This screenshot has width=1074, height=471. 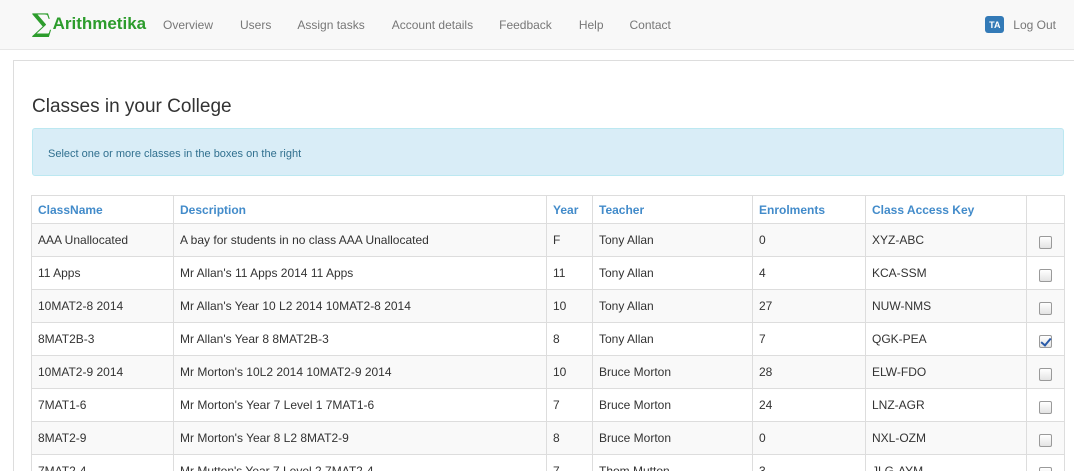 I want to click on cell-description: Mr Morton's 10L2 2014 10MAT2-9 2014, so click(x=360, y=372).